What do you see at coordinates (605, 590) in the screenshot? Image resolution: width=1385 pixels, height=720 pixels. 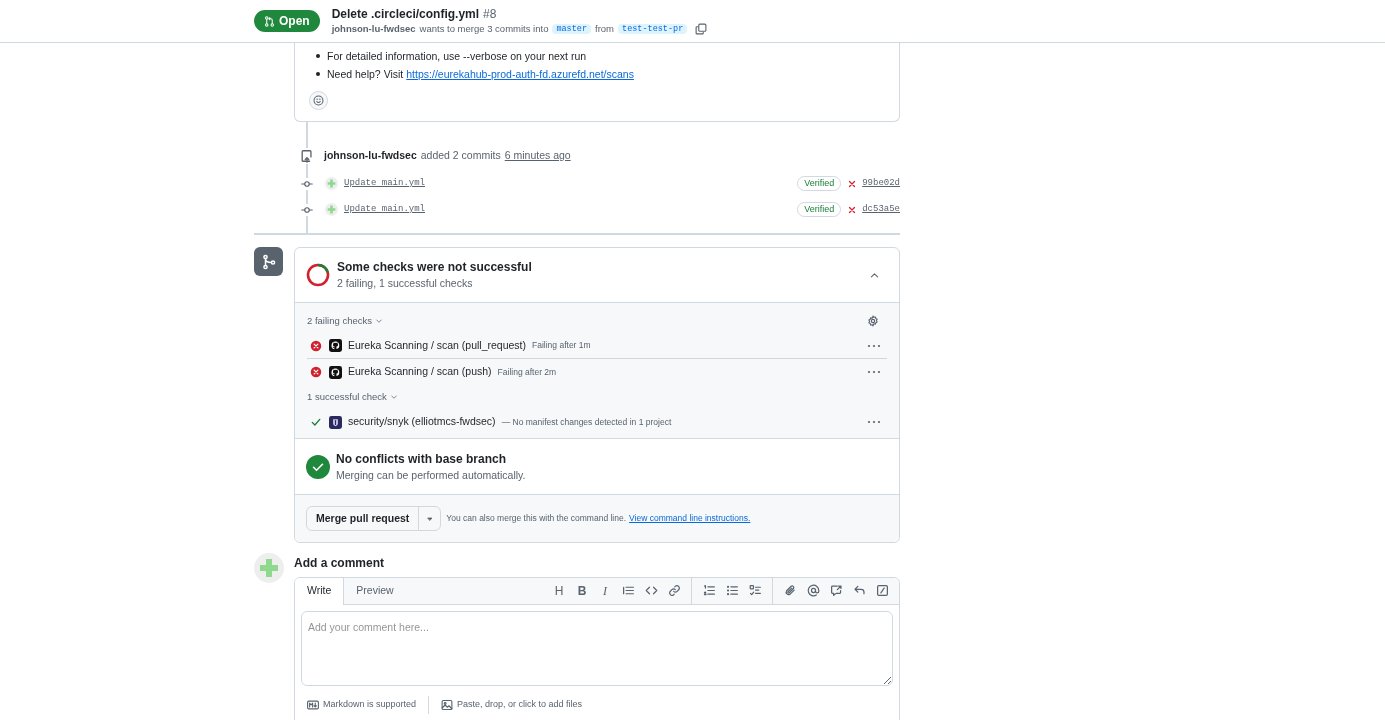 I see `toolbar-button: I` at bounding box center [605, 590].